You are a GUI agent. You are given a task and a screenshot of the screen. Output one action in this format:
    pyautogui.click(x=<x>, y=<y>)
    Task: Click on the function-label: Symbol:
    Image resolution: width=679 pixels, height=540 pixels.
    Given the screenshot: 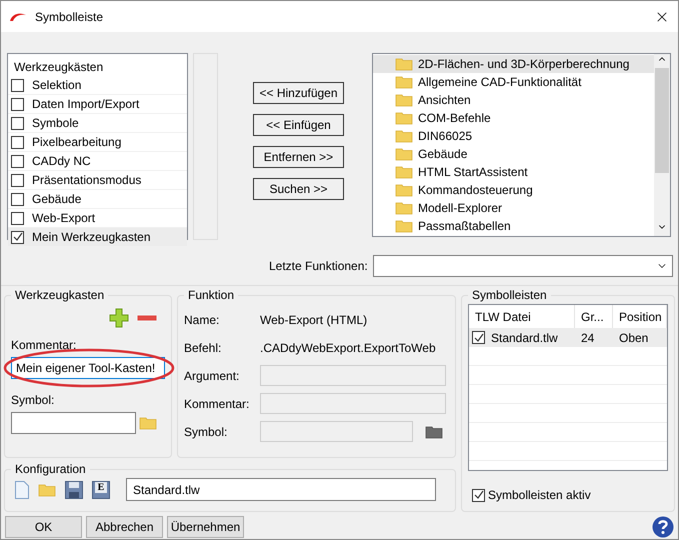 What is the action you would take?
    pyautogui.click(x=206, y=432)
    